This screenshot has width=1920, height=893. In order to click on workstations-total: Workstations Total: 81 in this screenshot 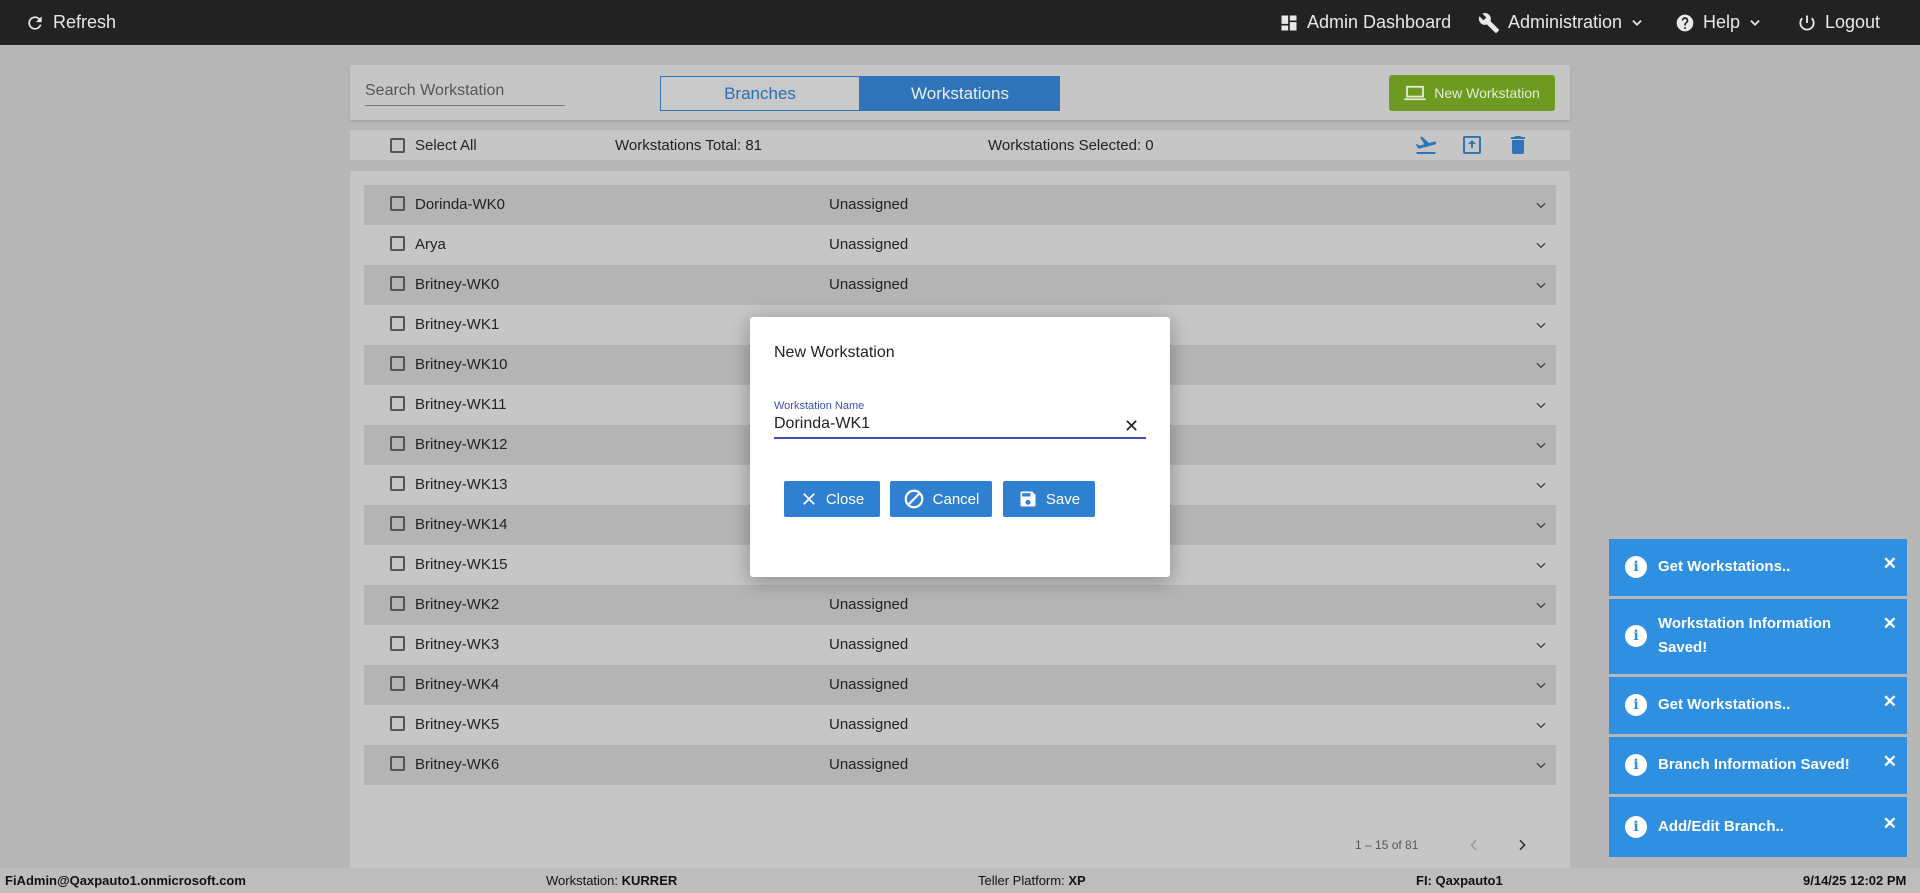, I will do `click(689, 145)`.